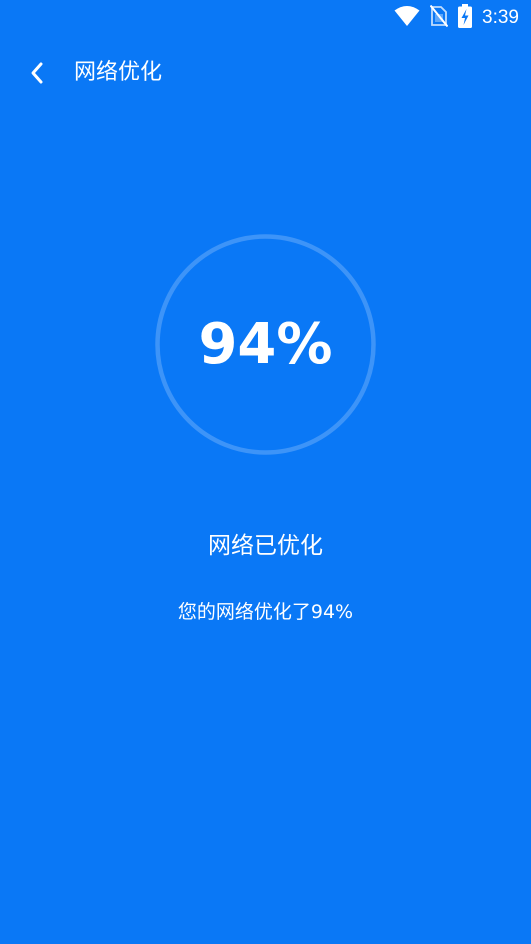  I want to click on status-time: 3:39, so click(500, 17).